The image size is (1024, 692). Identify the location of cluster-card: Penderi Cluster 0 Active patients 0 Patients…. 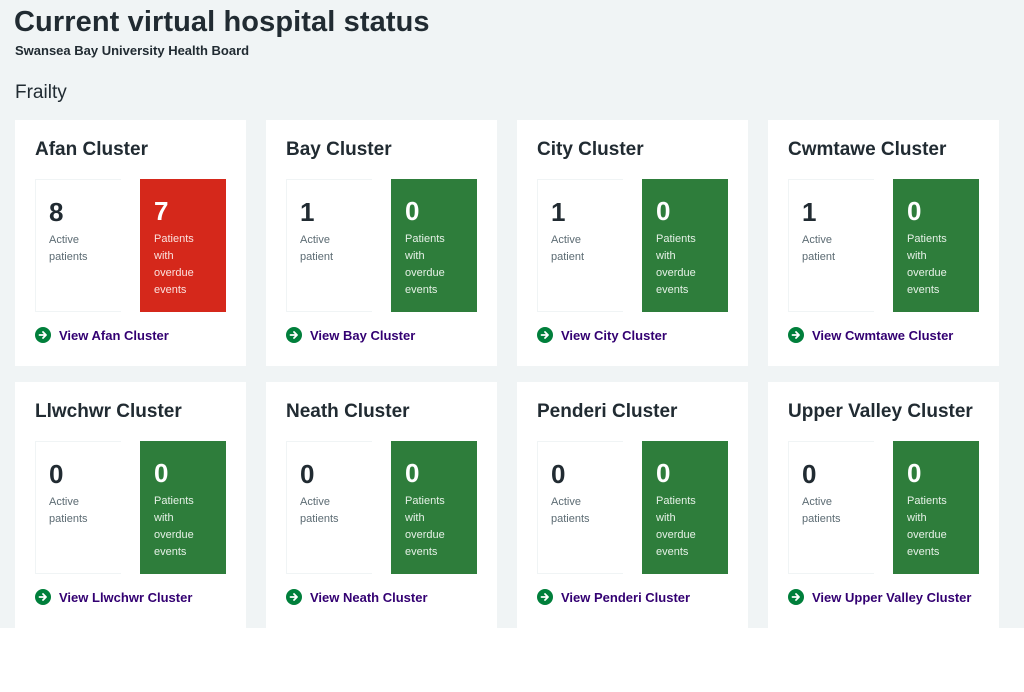
(632, 505).